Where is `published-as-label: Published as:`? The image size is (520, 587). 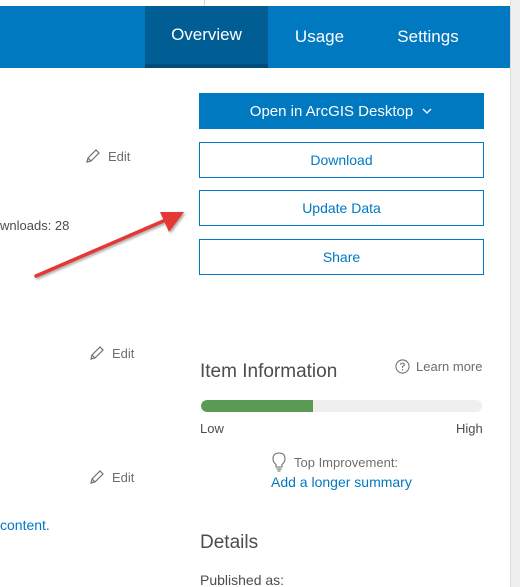 published-as-label: Published as: is located at coordinates (242, 579).